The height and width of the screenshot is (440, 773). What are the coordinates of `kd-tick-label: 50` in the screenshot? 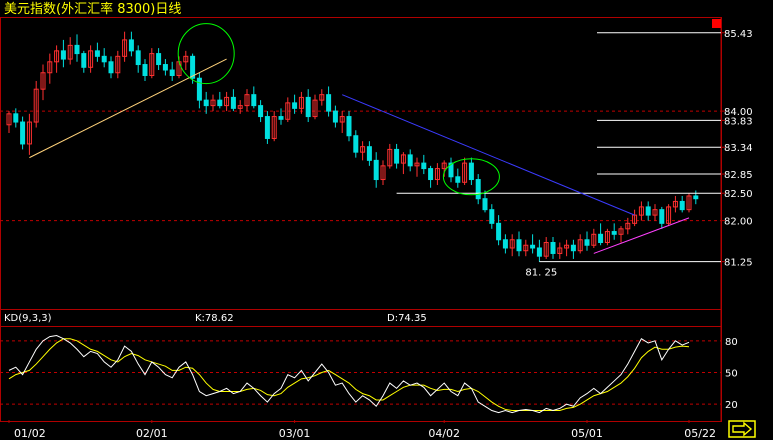 It's located at (731, 374).